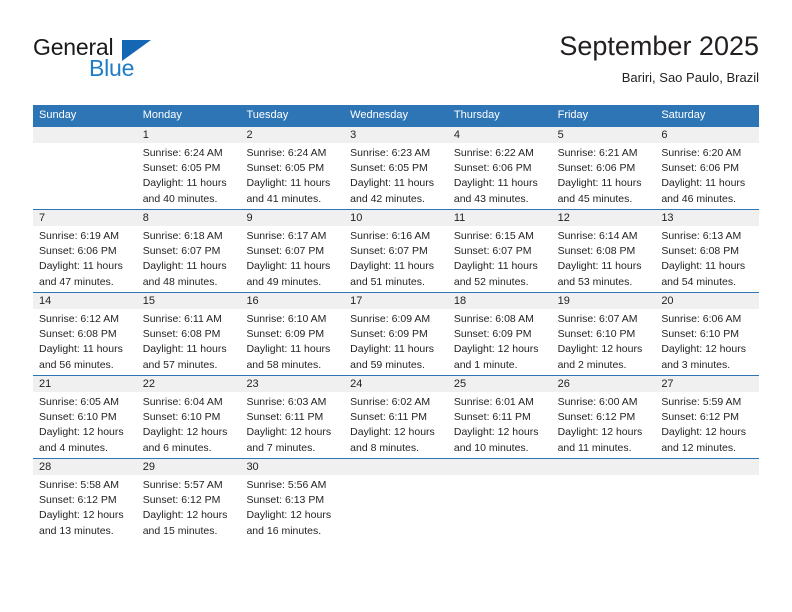 This screenshot has height=612, width=792. I want to click on day-number: 22, so click(189, 384).